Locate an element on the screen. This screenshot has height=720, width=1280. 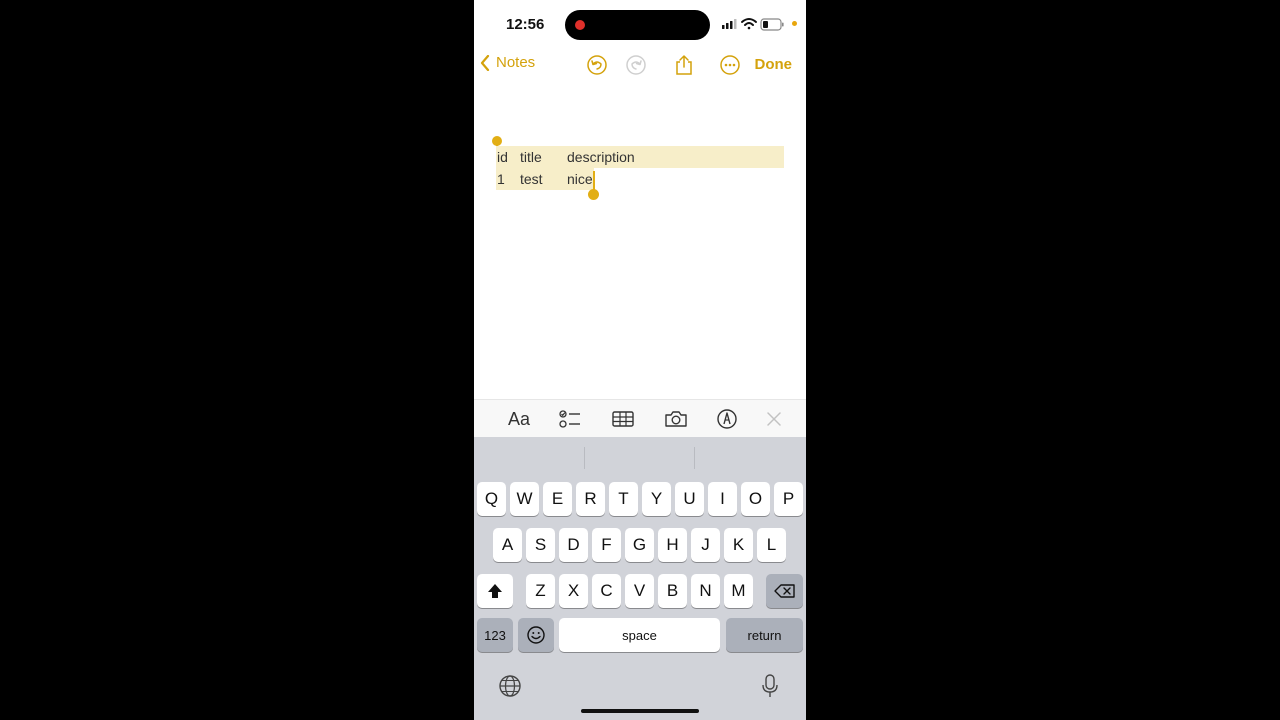
key-m: M is located at coordinates (738, 591).